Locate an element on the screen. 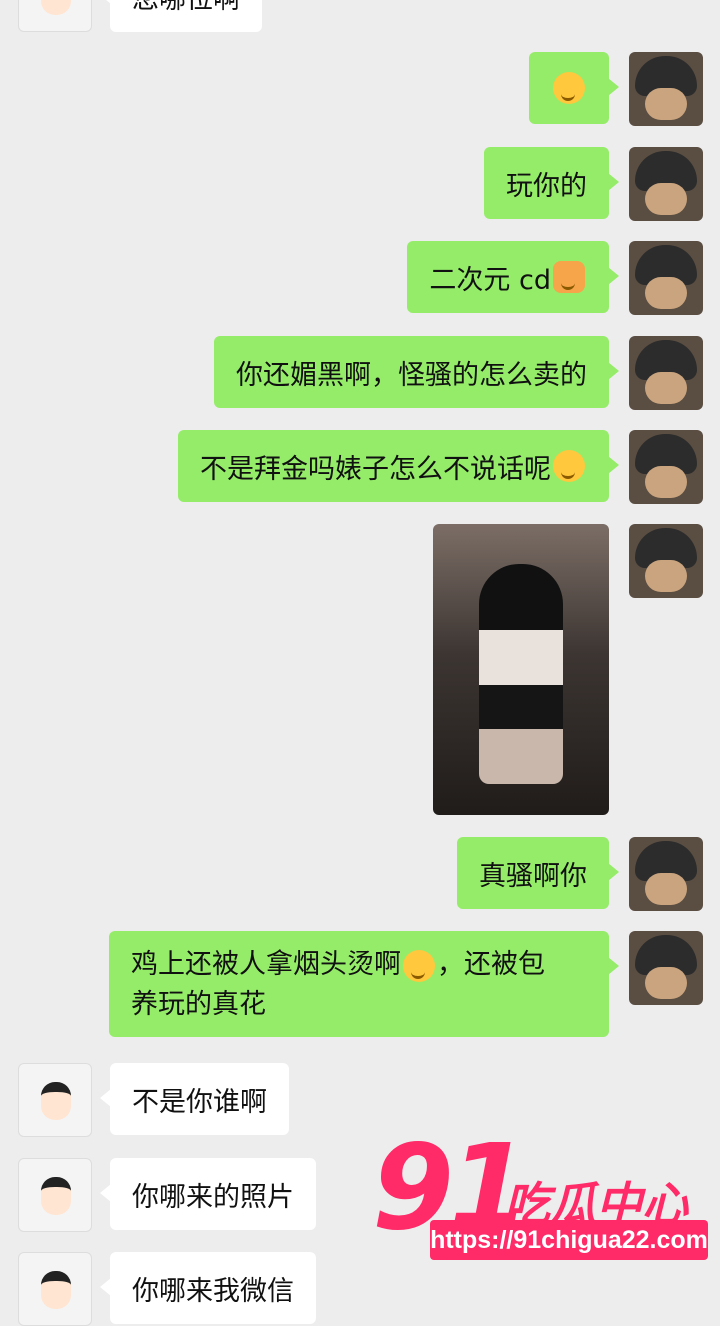 The image size is (720, 1326). message-sent: 玩你的 is located at coordinates (551, 183).